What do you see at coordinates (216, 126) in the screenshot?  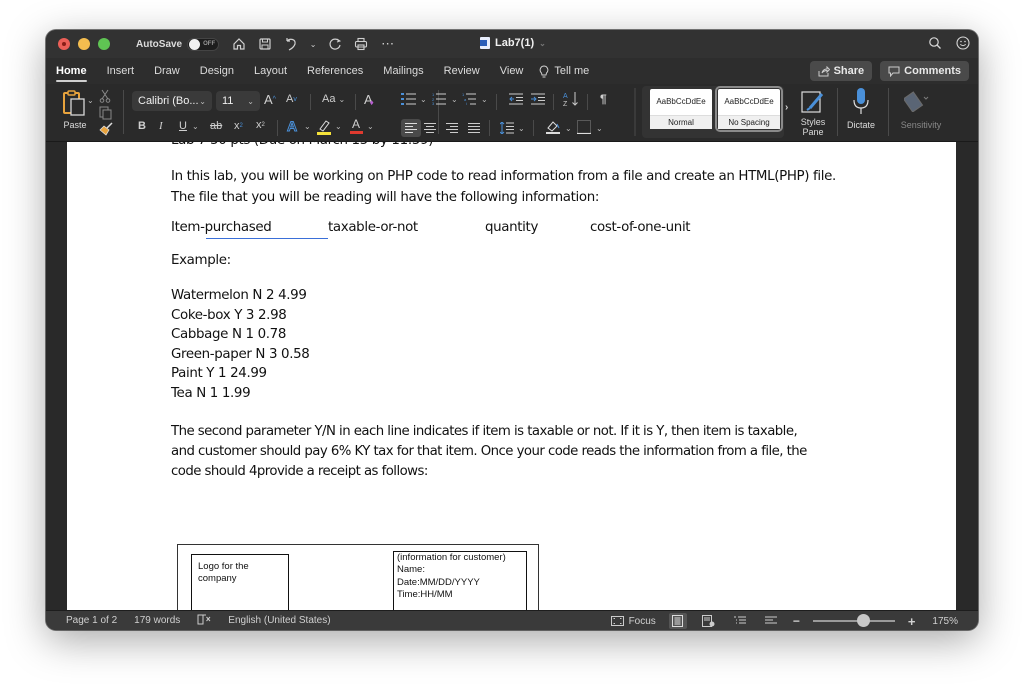 I see `strikethrough-button: ab` at bounding box center [216, 126].